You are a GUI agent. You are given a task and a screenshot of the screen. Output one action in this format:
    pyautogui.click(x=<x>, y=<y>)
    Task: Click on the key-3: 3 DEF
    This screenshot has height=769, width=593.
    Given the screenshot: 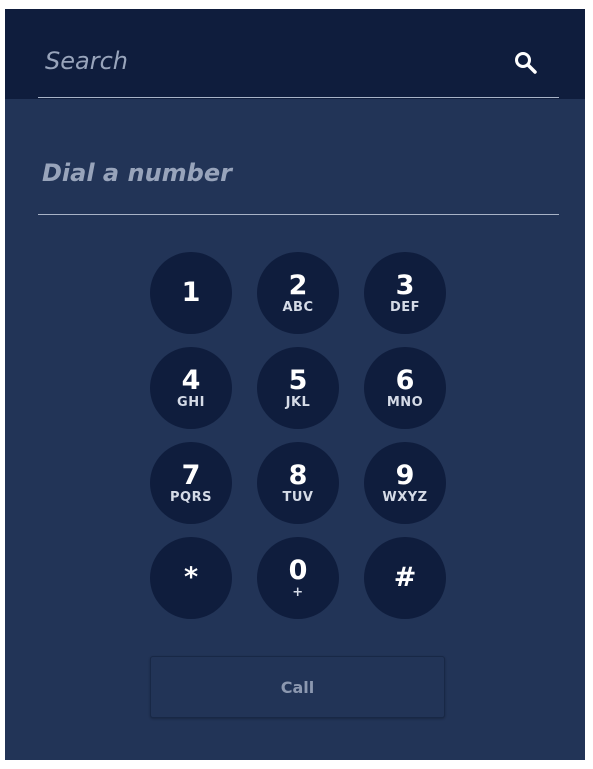 What is the action you would take?
    pyautogui.click(x=405, y=293)
    